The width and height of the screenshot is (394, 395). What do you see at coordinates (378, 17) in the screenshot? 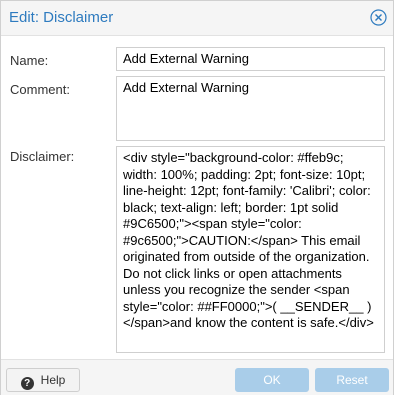
I see `close-icon` at bounding box center [378, 17].